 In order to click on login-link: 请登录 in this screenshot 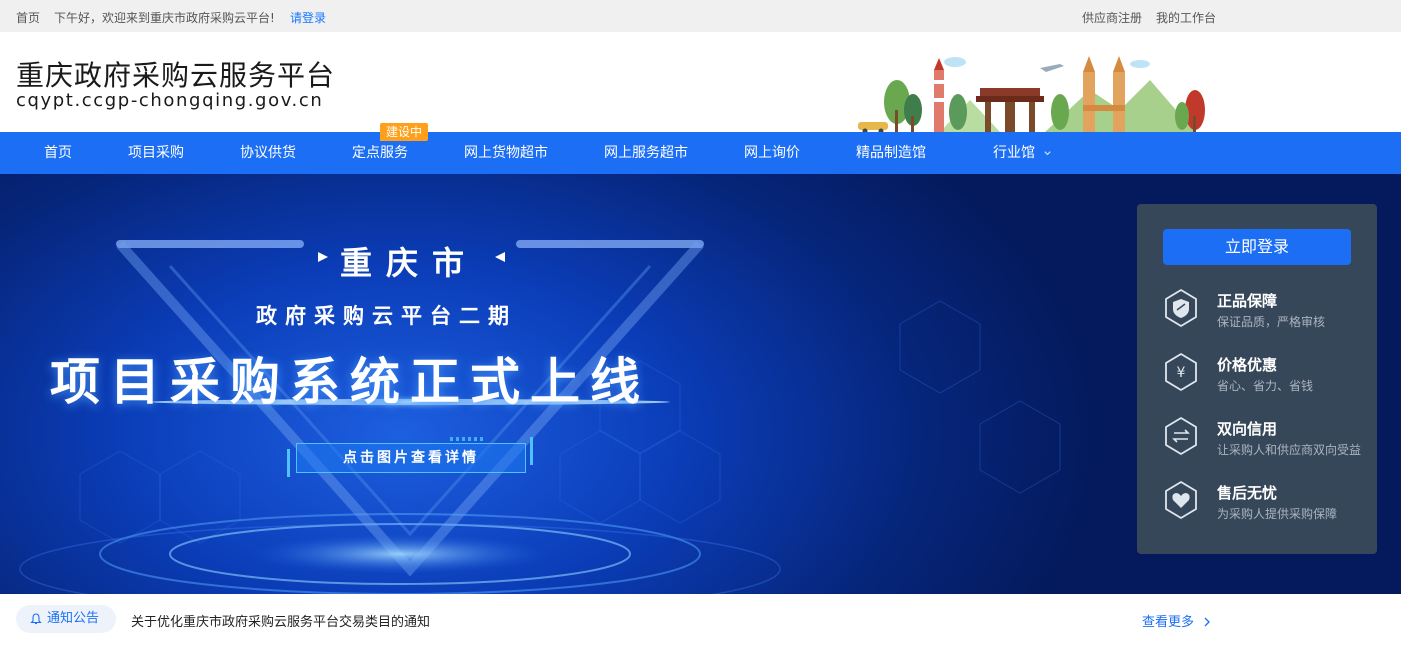, I will do `click(308, 17)`.